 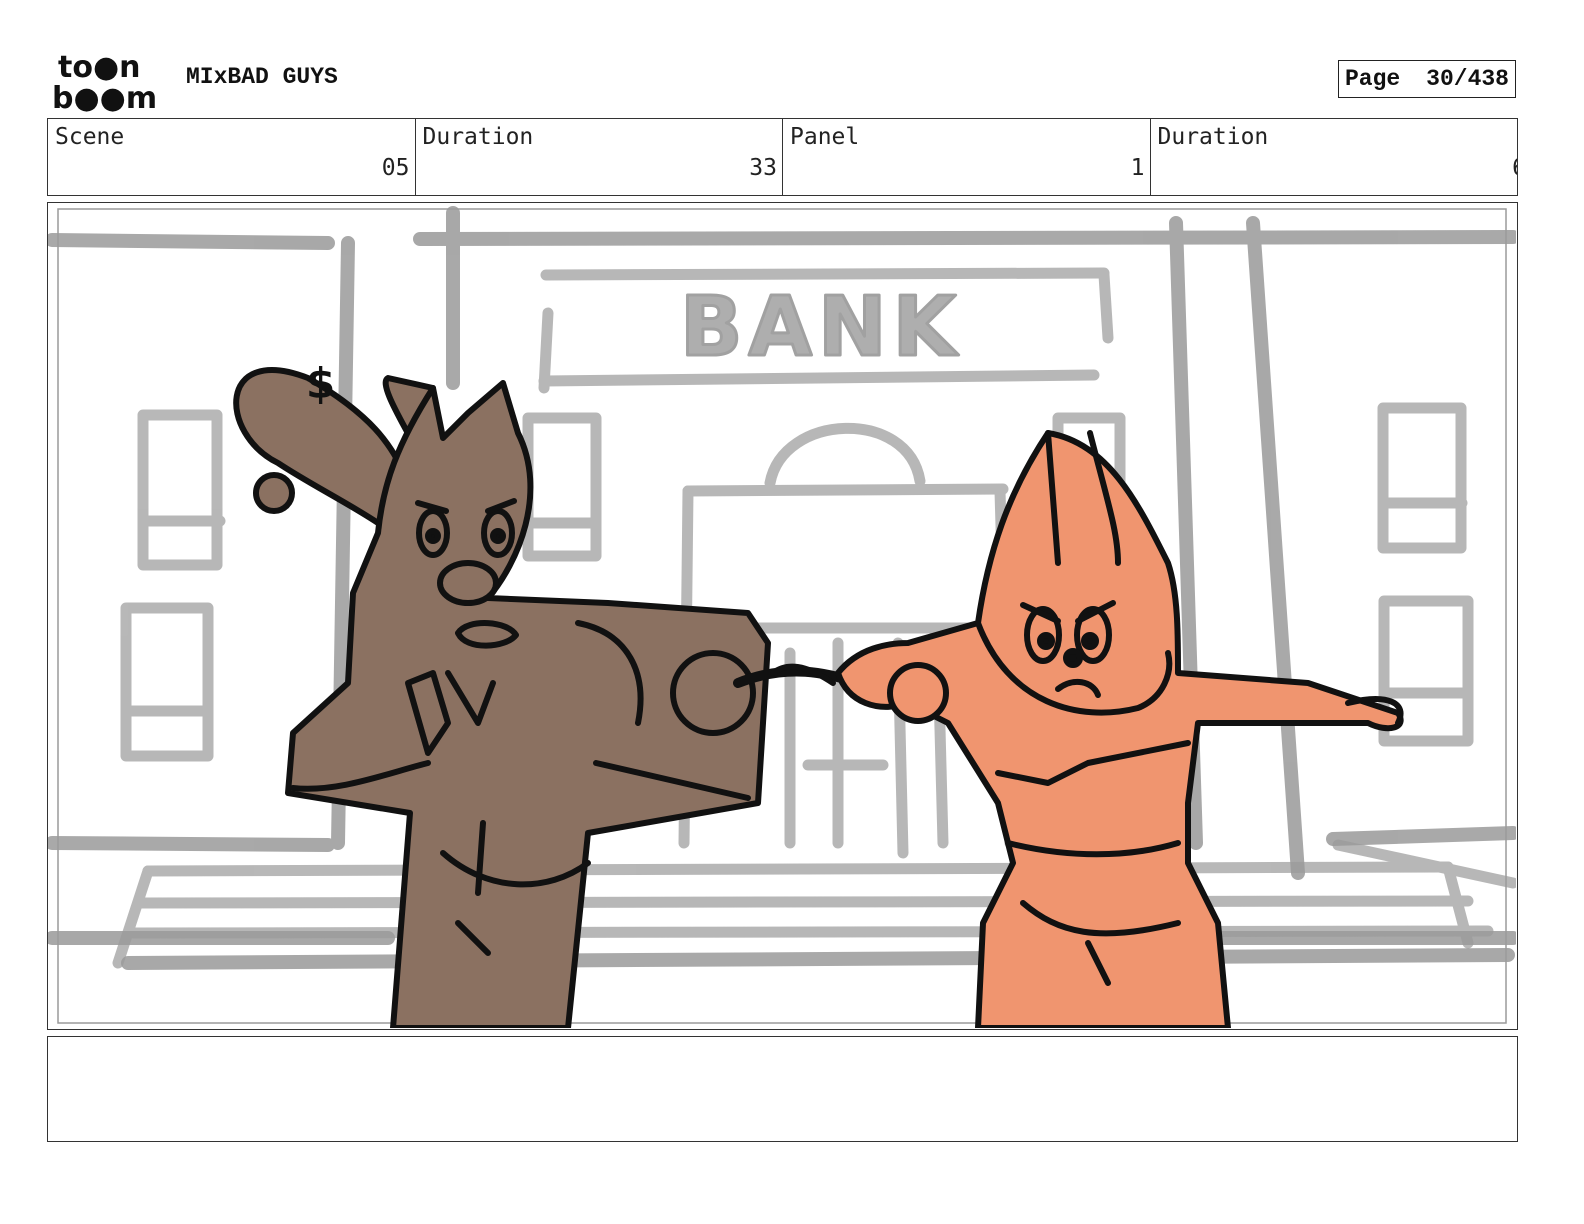 I want to click on bank-sign-text: BANK, so click(x=821, y=327).